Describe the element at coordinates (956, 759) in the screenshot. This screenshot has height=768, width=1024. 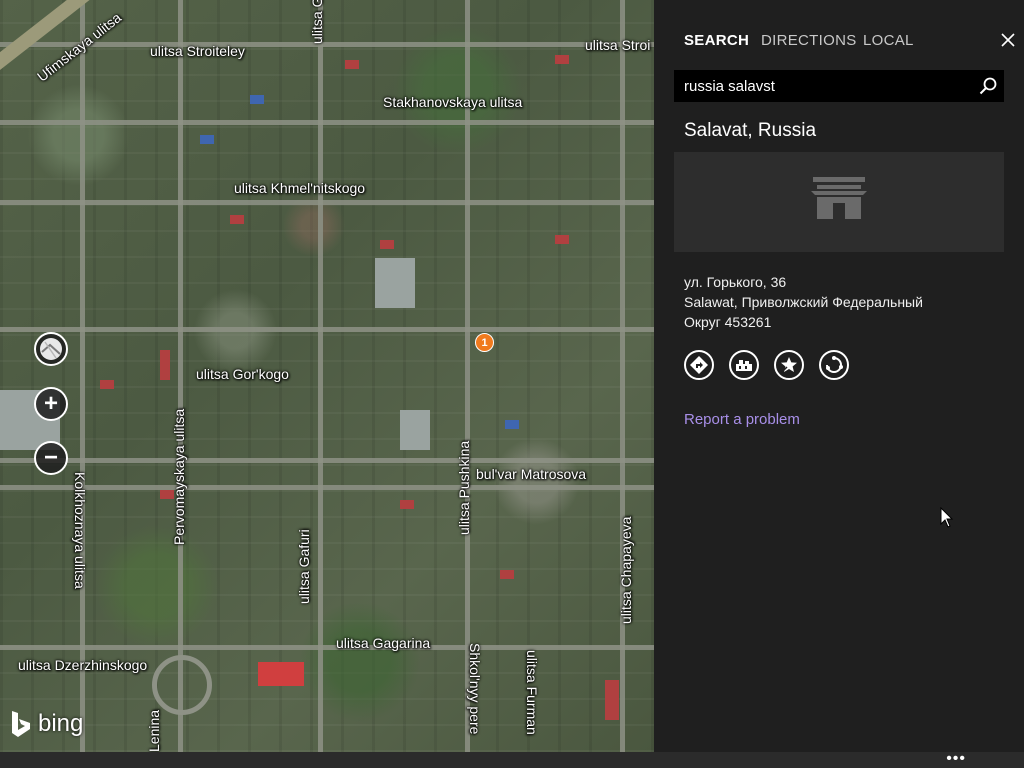
I see `more-options-button: •••` at that location.